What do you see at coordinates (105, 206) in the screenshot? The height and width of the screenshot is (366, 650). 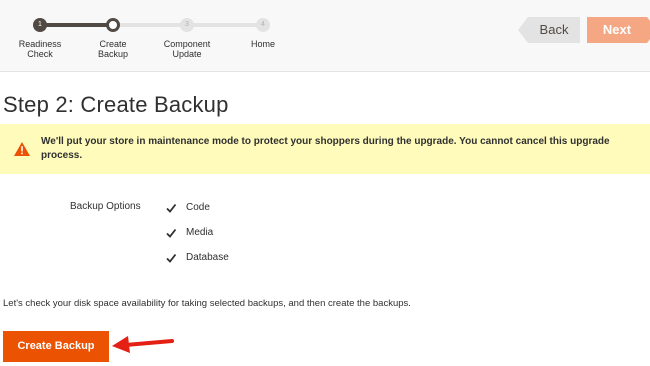 I see `backup-options-label: Backup Options` at bounding box center [105, 206].